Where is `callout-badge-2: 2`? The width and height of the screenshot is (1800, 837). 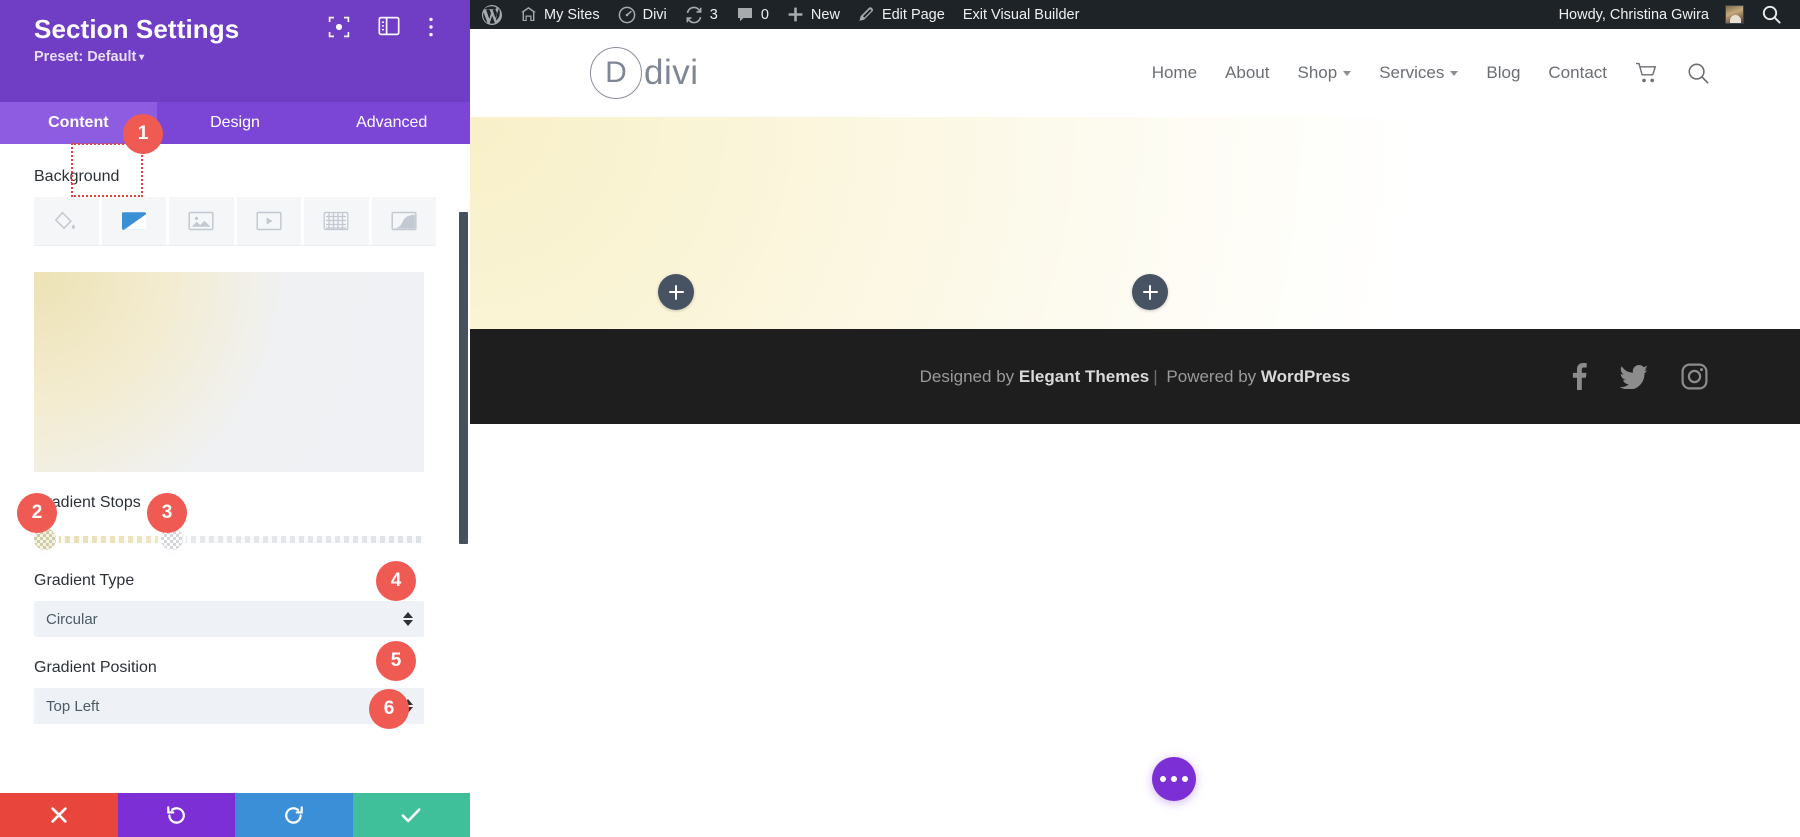 callout-badge-2: 2 is located at coordinates (37, 513).